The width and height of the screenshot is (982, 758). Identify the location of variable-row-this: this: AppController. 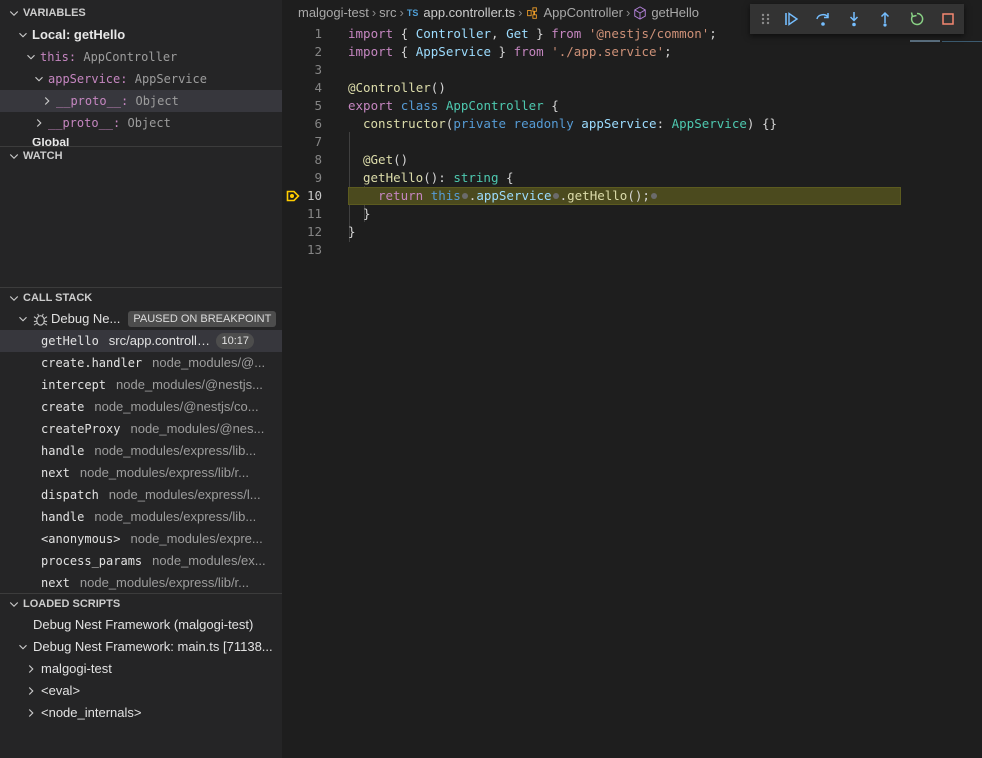
(141, 57).